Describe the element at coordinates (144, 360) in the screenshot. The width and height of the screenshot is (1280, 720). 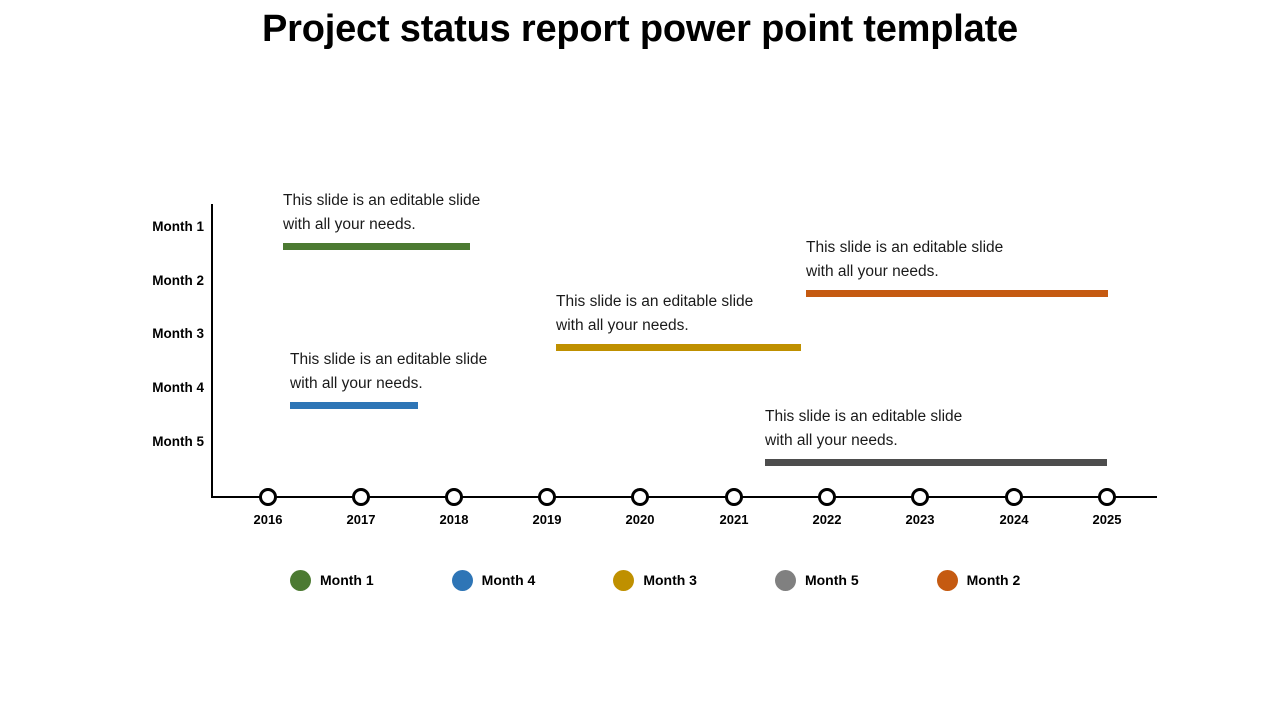
I see `y-axis-labels: Month 1 Month 2 Month 3 Month 4 Month 5` at that location.